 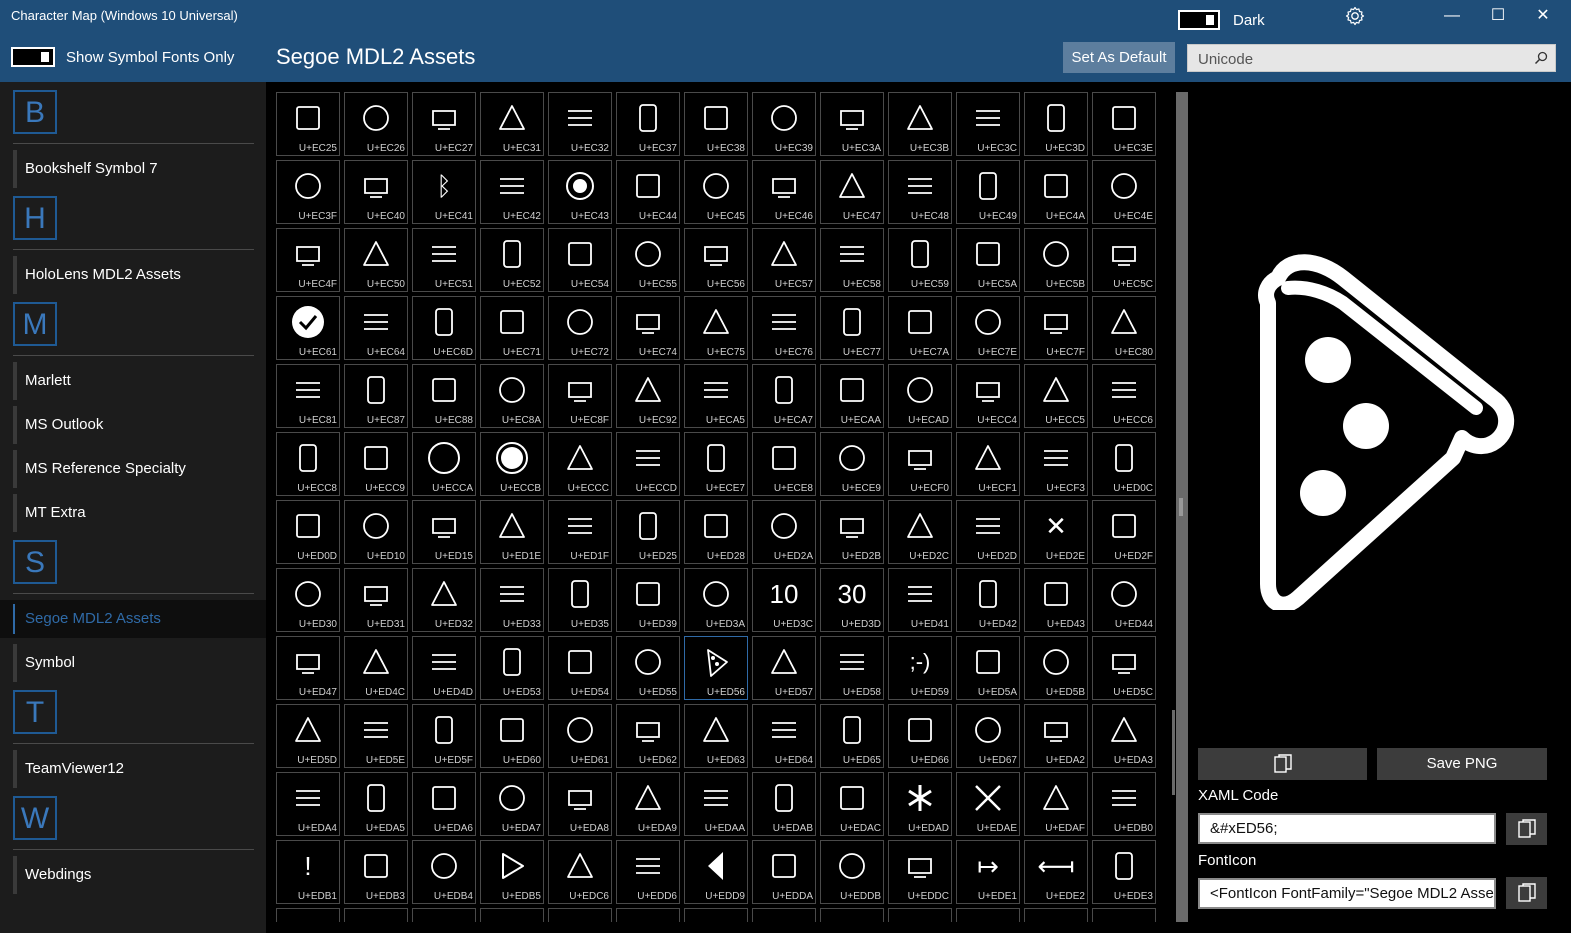 I want to click on glyph-cell-uecc4: U+ECC4, so click(x=988, y=396).